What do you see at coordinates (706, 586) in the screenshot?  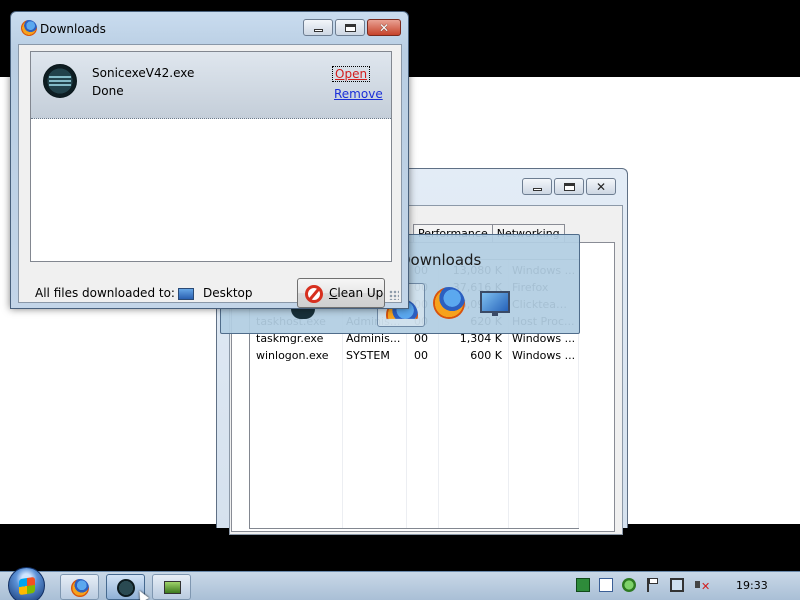 I see `mute-x-glyph: ✕` at bounding box center [706, 586].